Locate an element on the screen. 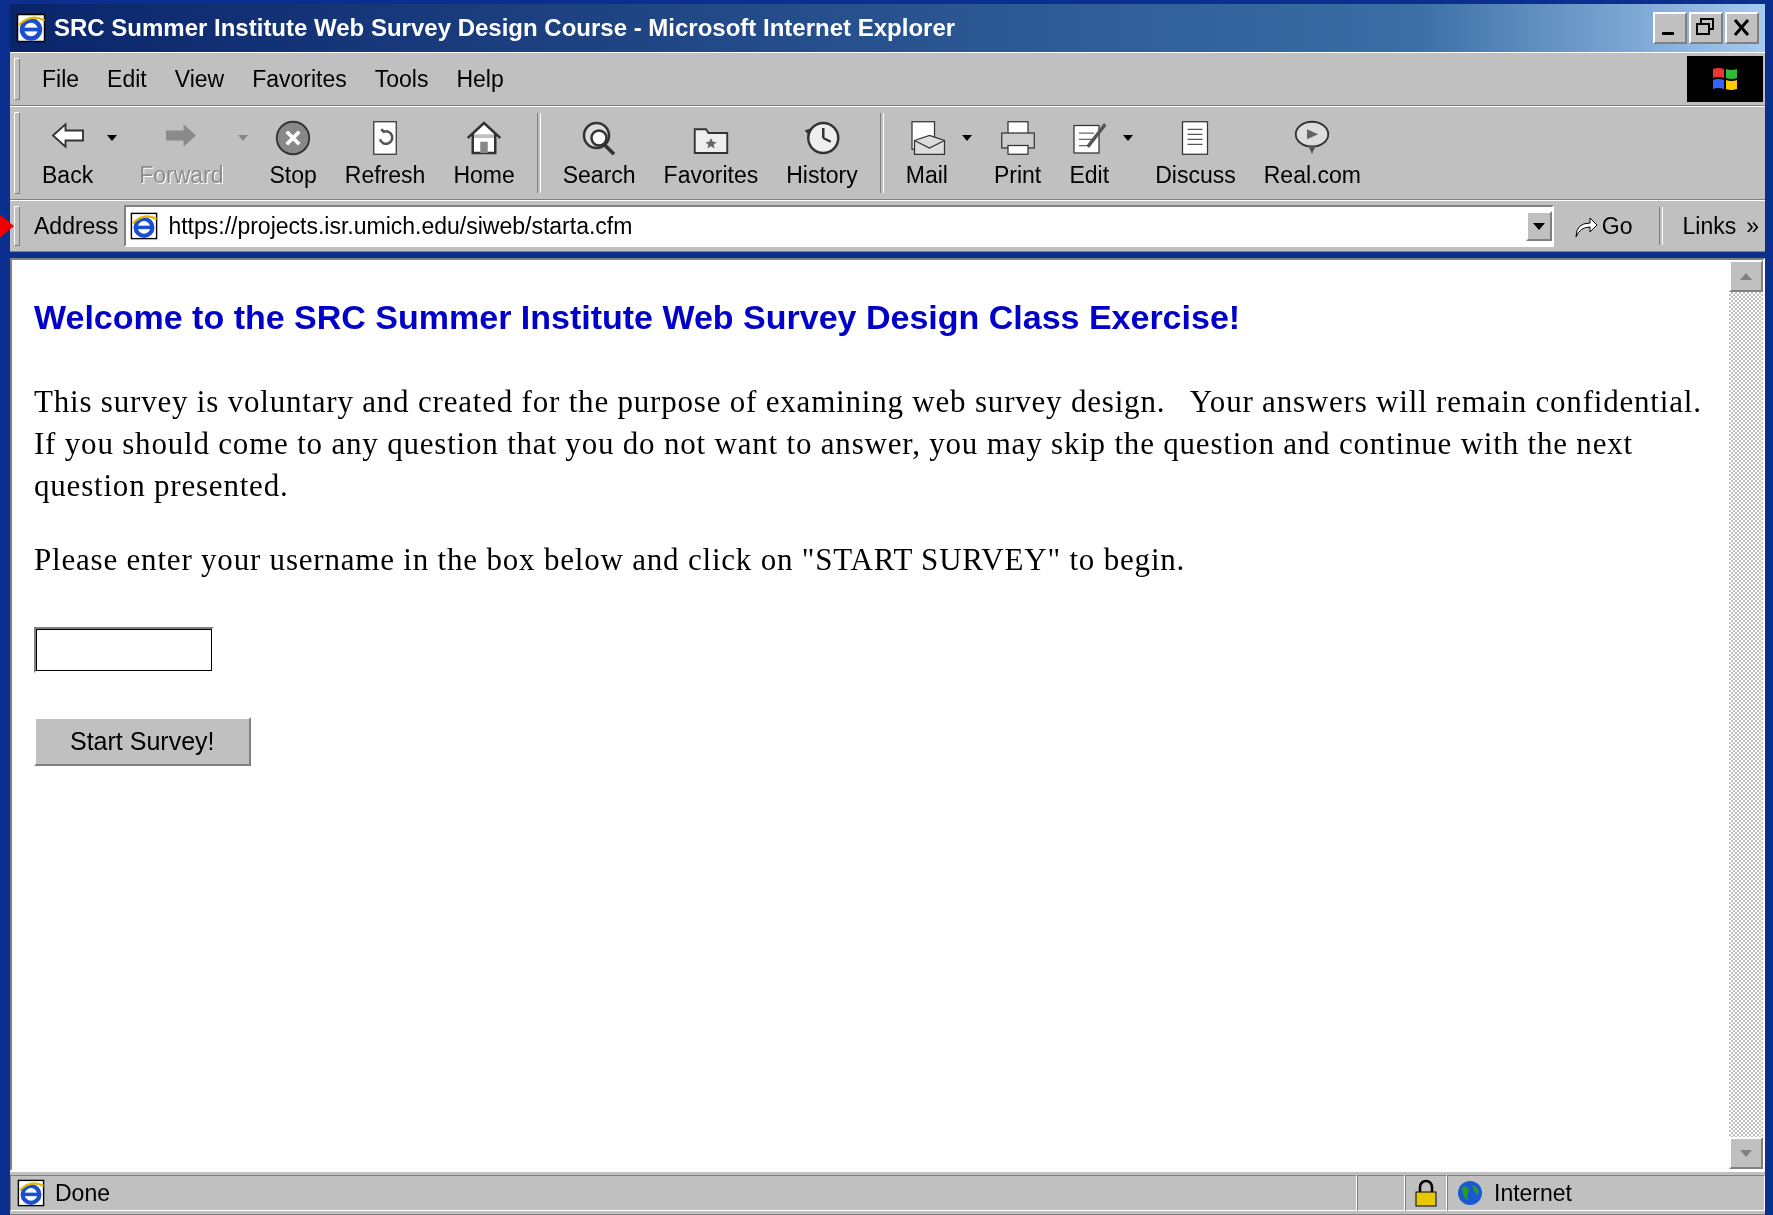  menu-item: Favorites is located at coordinates (299, 79).